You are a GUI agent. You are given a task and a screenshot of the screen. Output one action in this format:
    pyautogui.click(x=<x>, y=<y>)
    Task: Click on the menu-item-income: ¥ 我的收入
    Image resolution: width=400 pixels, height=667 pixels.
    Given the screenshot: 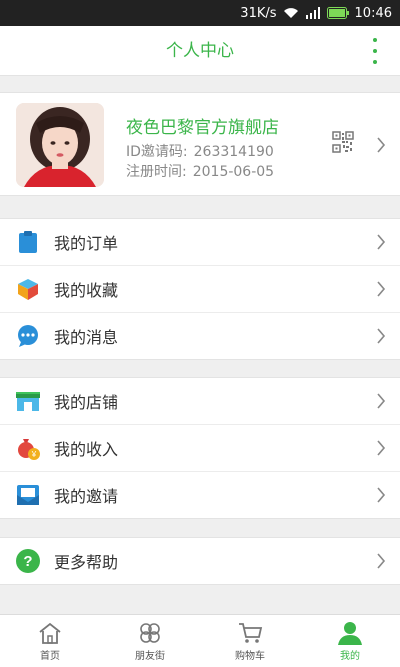 What is the action you would take?
    pyautogui.click(x=200, y=447)
    